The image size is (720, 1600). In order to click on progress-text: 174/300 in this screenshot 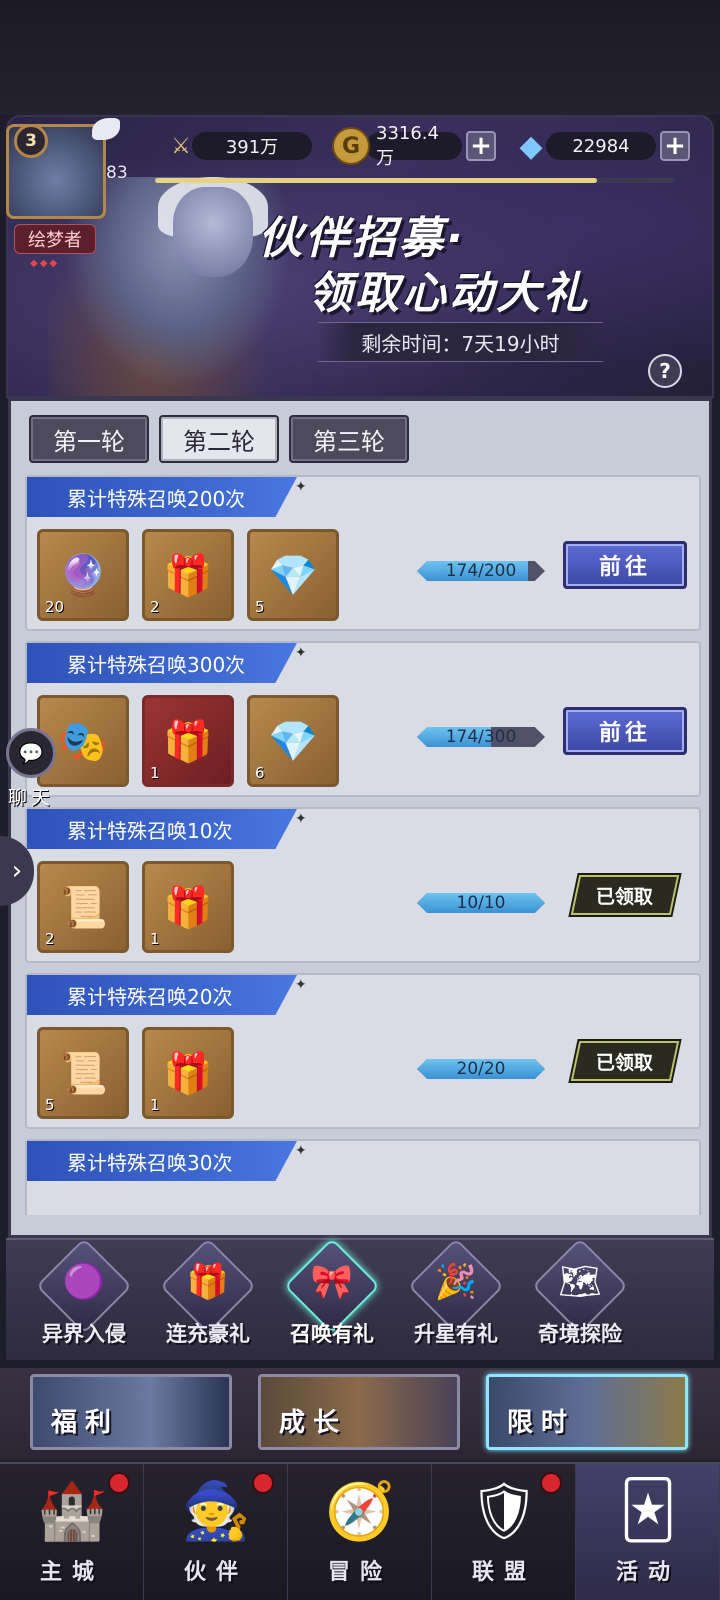, I will do `click(481, 737)`.